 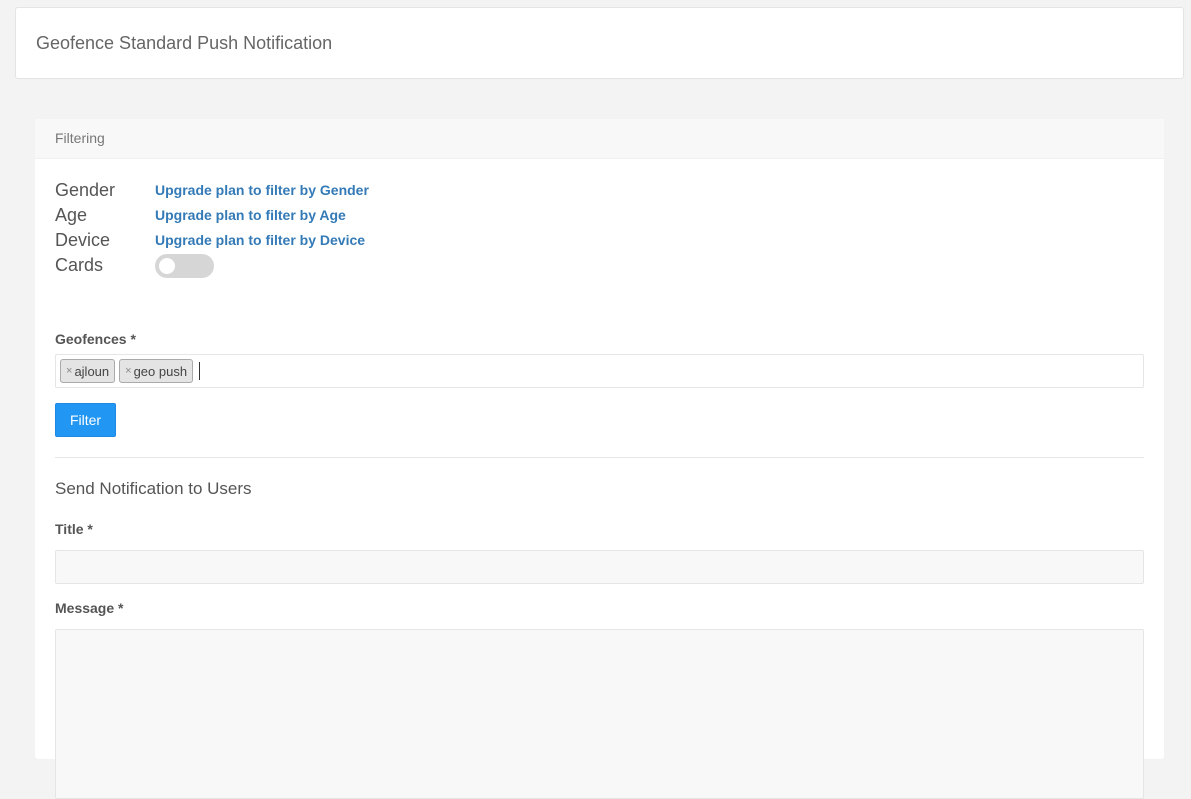 What do you see at coordinates (85, 420) in the screenshot?
I see `filter-button: Filter` at bounding box center [85, 420].